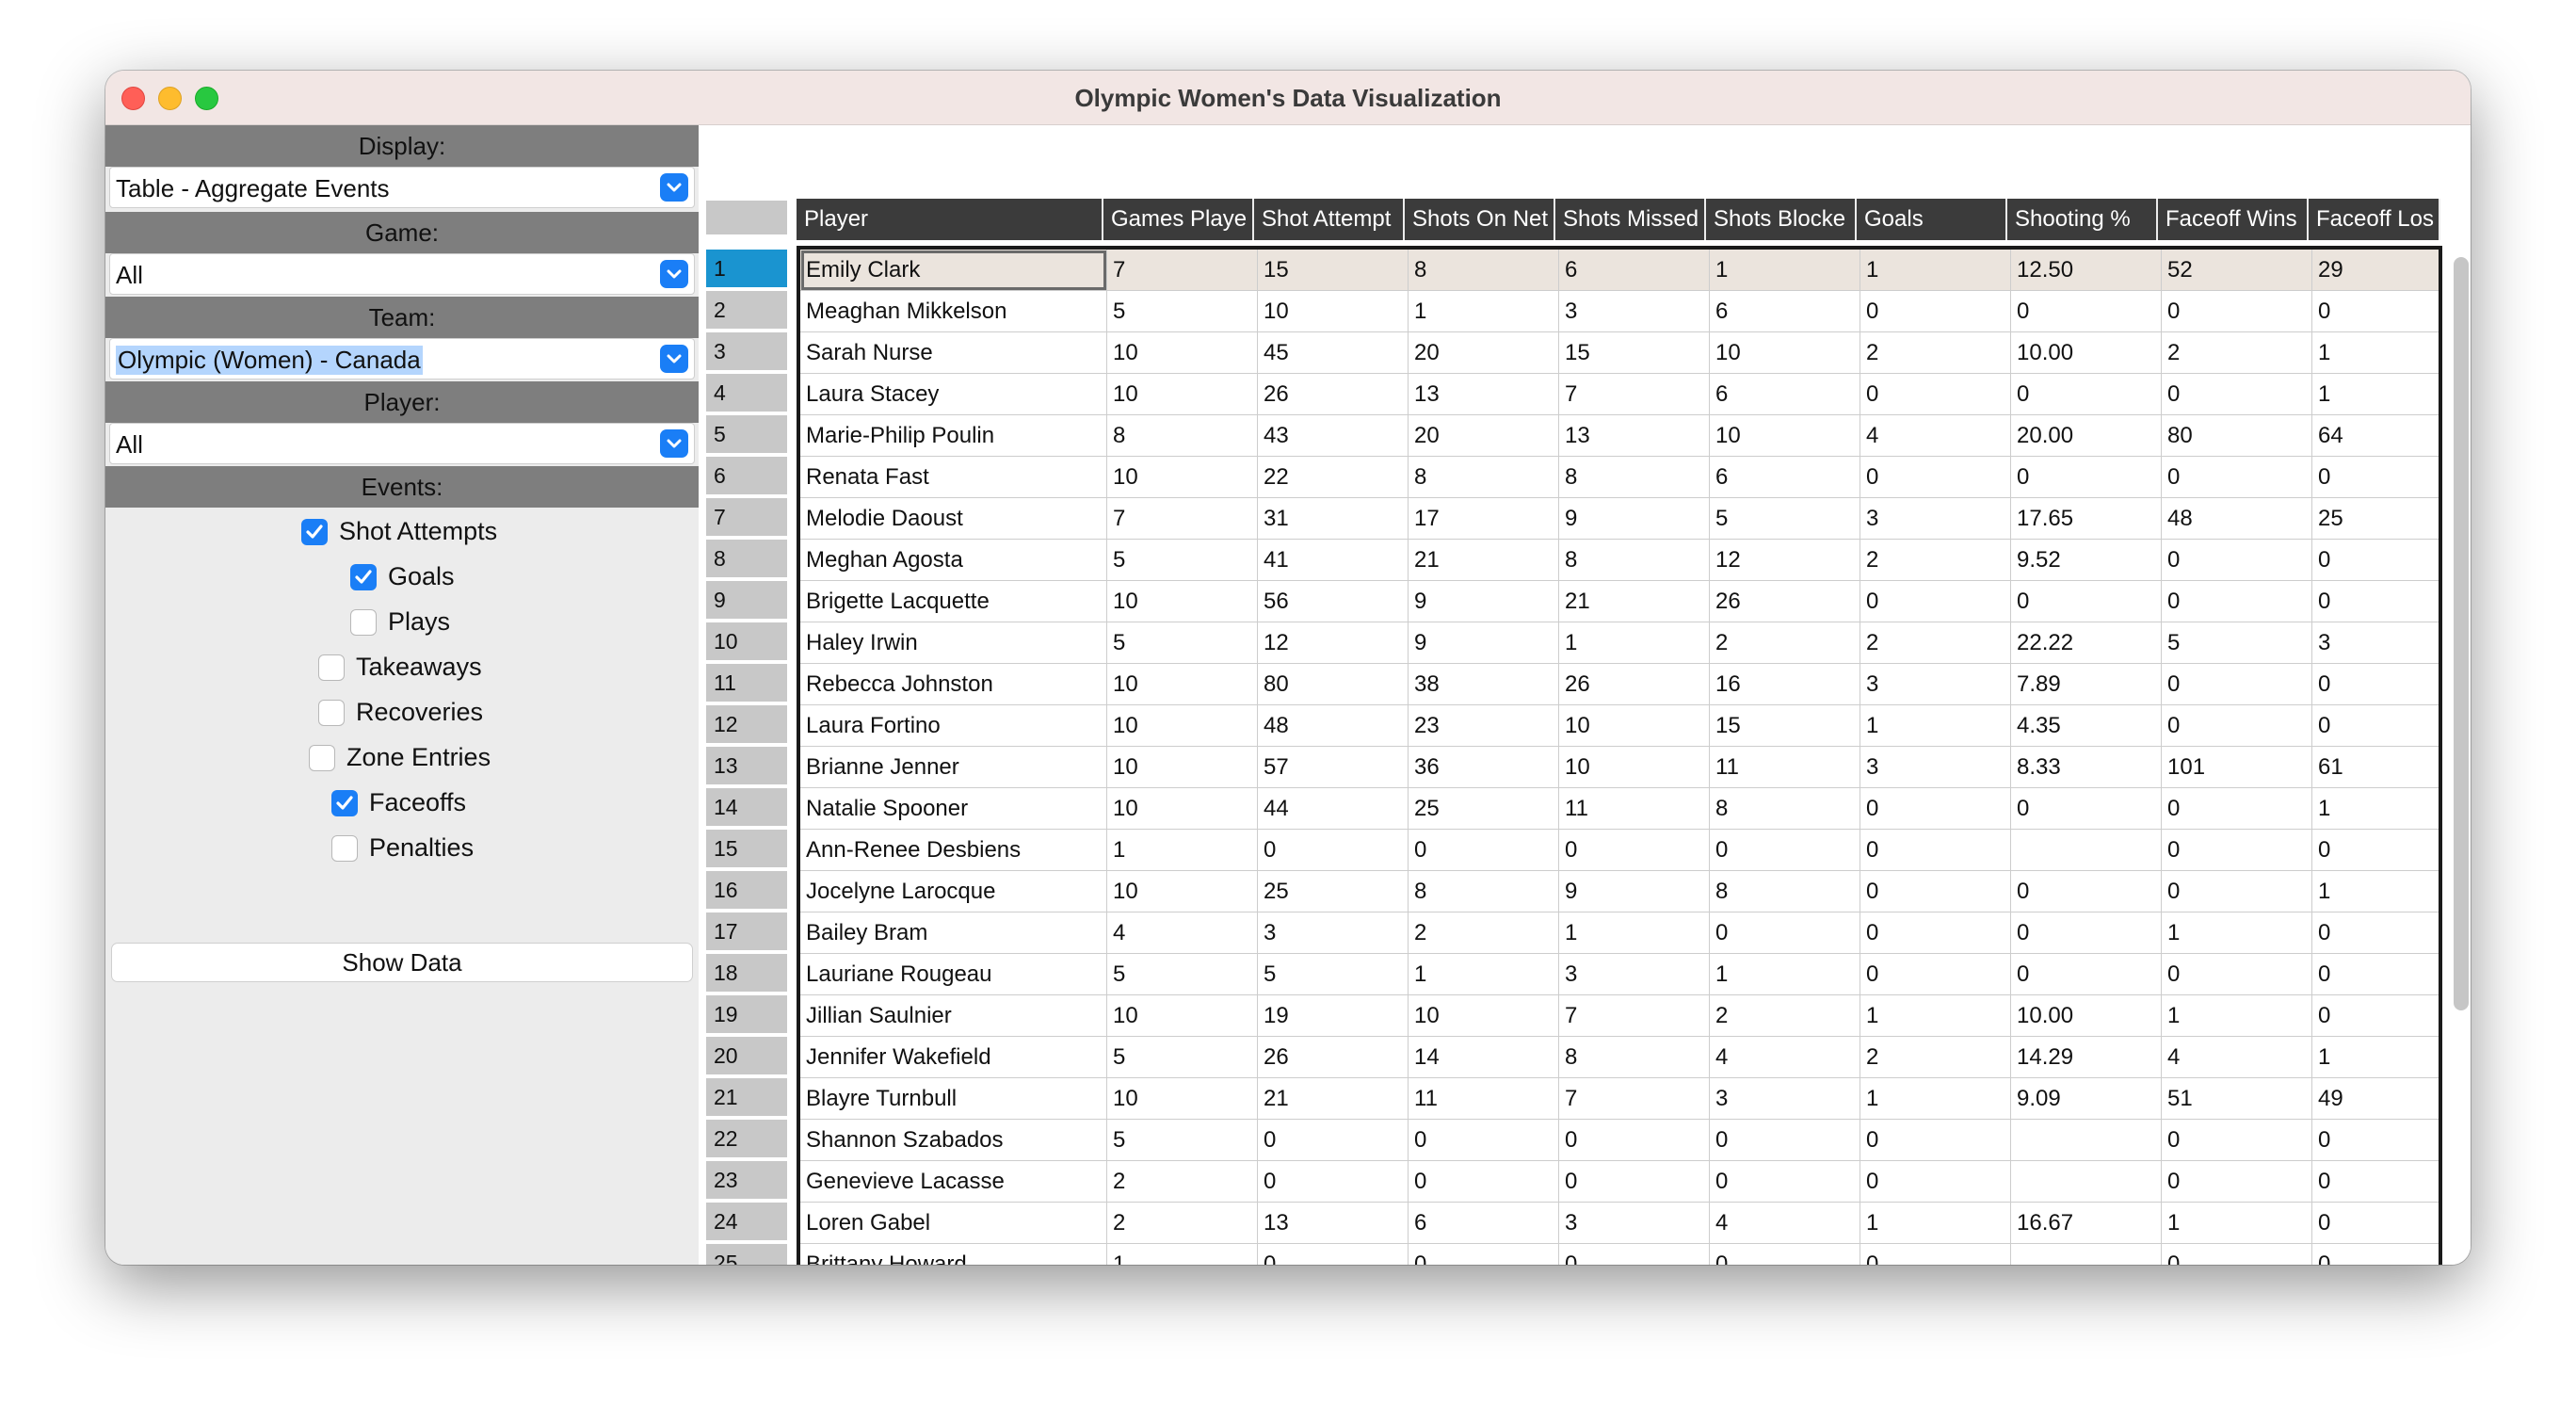  I want to click on event-checkbox-recoveries: Recoveries, so click(402, 713).